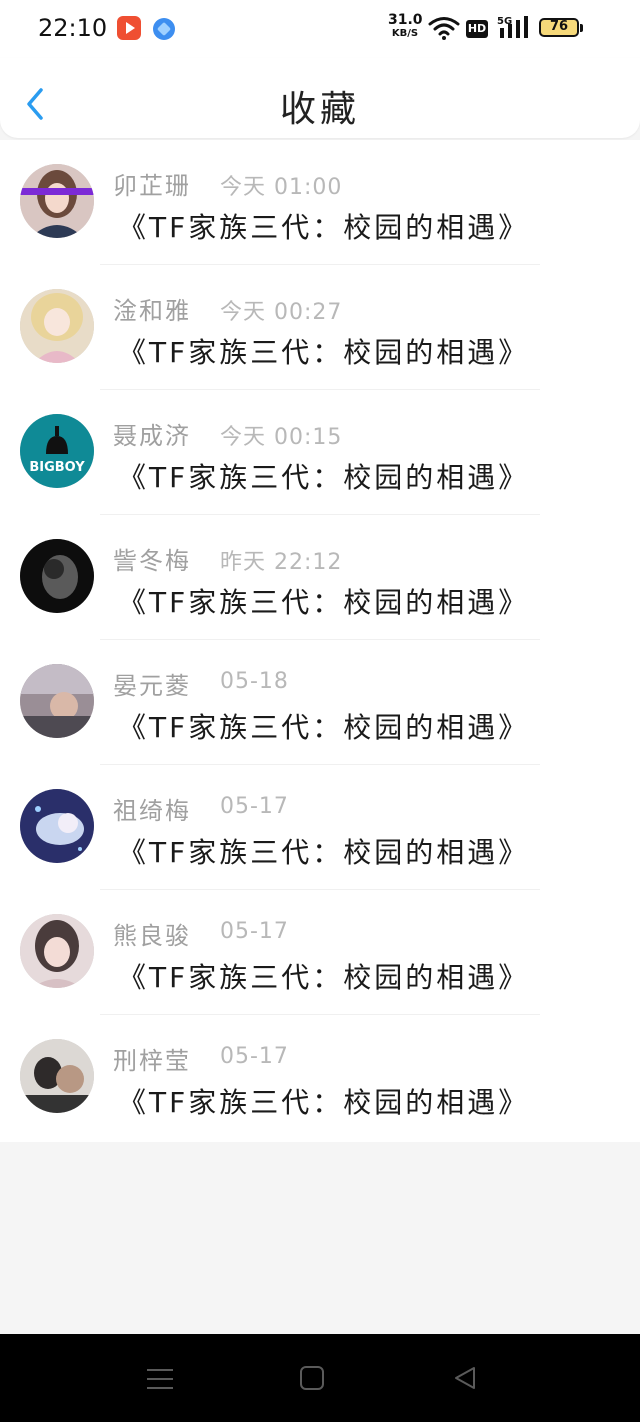  Describe the element at coordinates (164, 29) in the screenshot. I see `app-notification-icon` at that location.